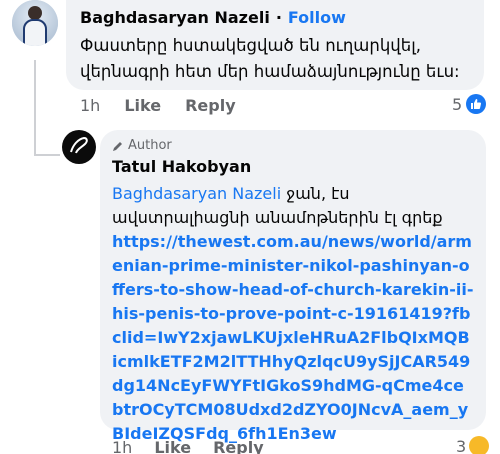 This screenshot has height=454, width=500. Describe the element at coordinates (293, 145) in the screenshot. I see `author-badge: Author` at that location.